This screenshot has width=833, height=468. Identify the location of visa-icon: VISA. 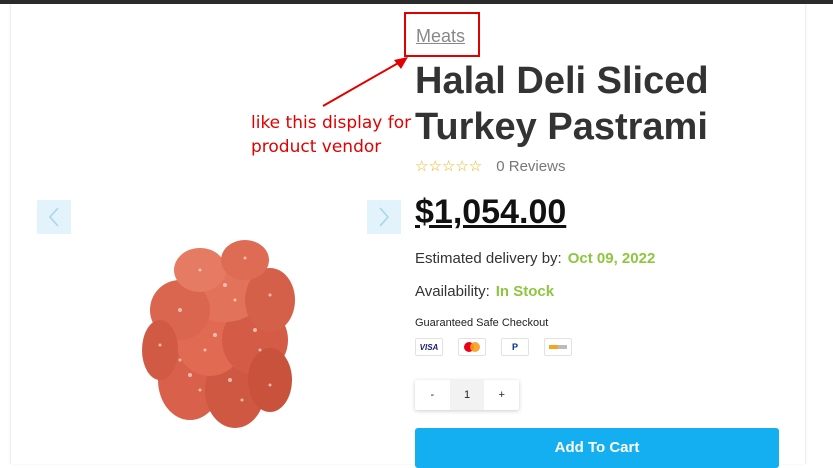
(429, 347).